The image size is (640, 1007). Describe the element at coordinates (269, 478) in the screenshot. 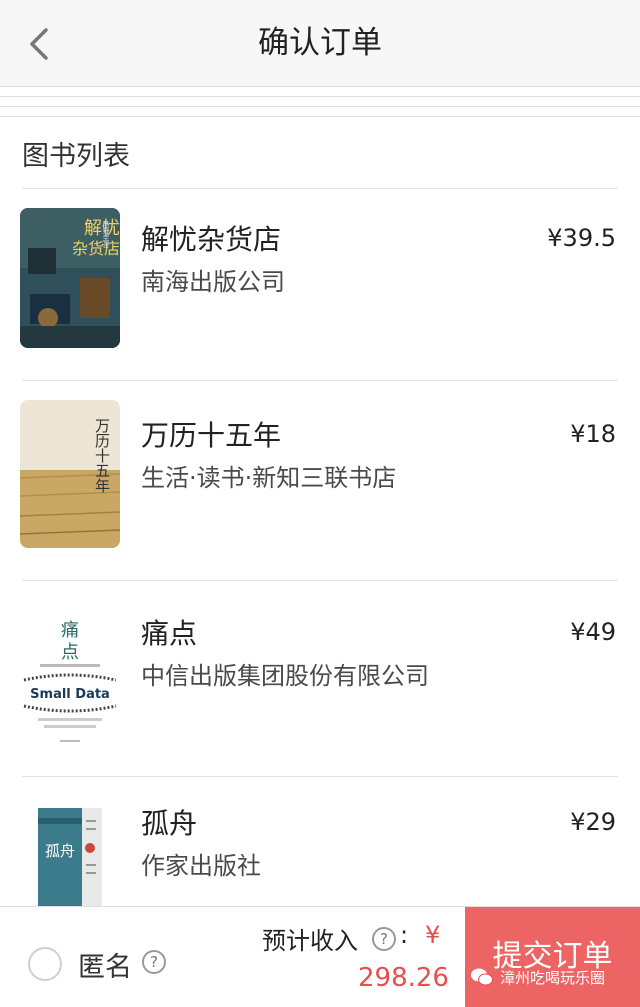

I see `book-publisher: 生活·读书·新知三联书店` at that location.